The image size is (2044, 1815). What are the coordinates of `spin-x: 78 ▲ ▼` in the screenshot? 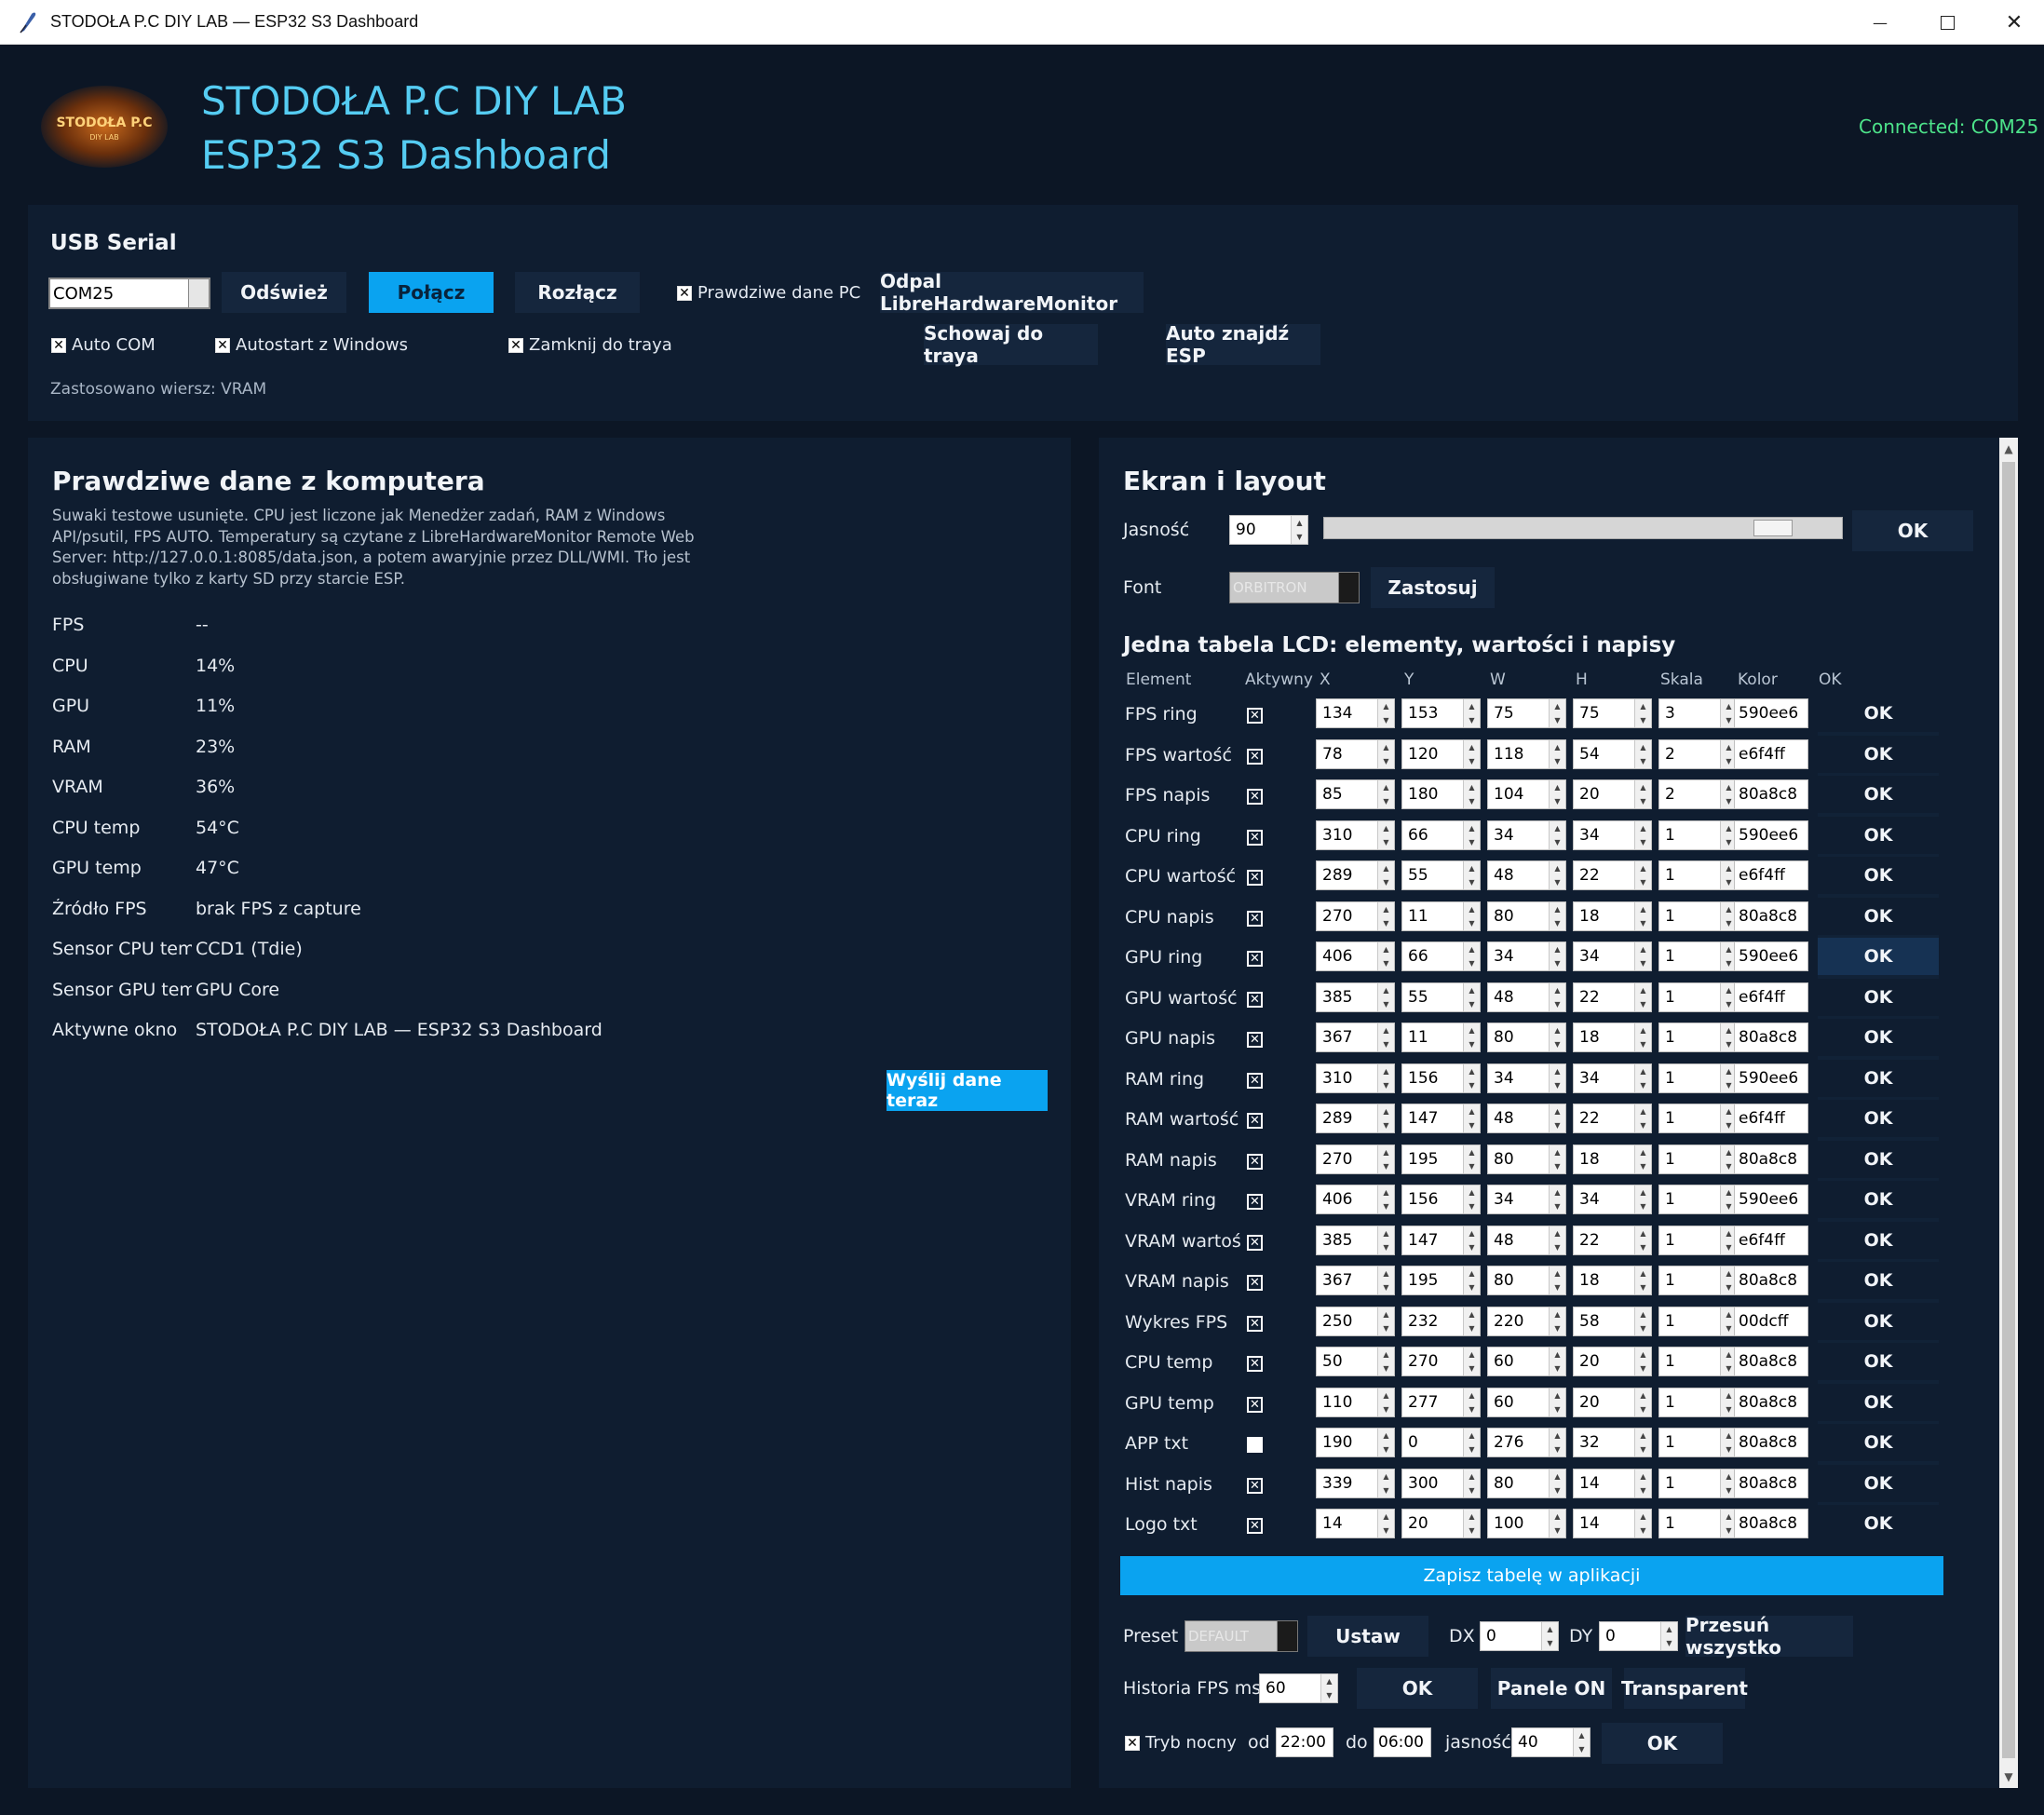 It's located at (1355, 753).